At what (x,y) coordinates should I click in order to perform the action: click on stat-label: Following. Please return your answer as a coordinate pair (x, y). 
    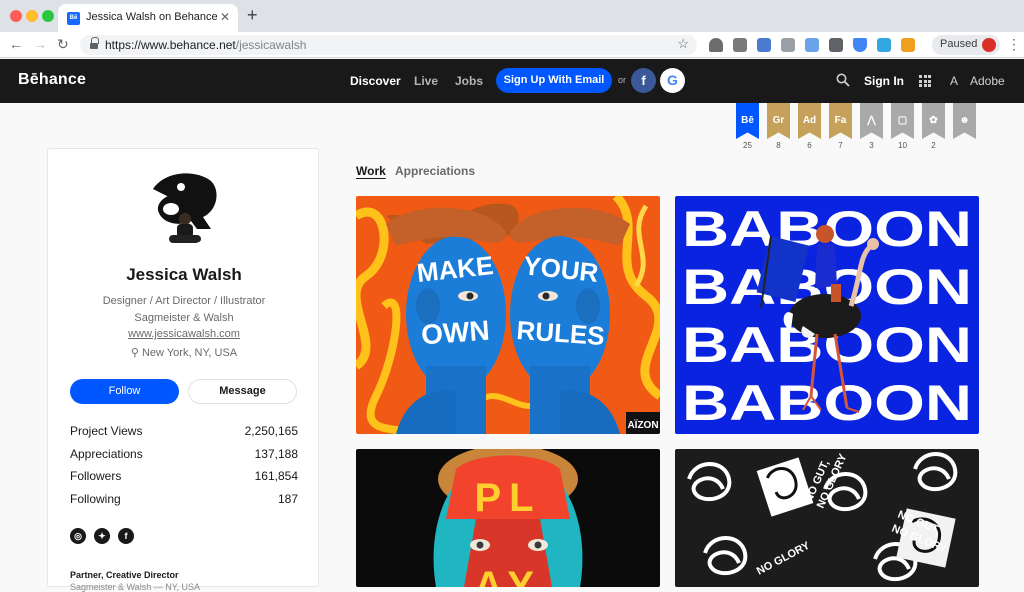
    Looking at the image, I should click on (95, 499).